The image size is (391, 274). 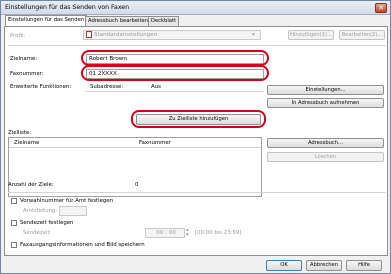 I want to click on profile-select: Standardeinstellungen, so click(x=172, y=35).